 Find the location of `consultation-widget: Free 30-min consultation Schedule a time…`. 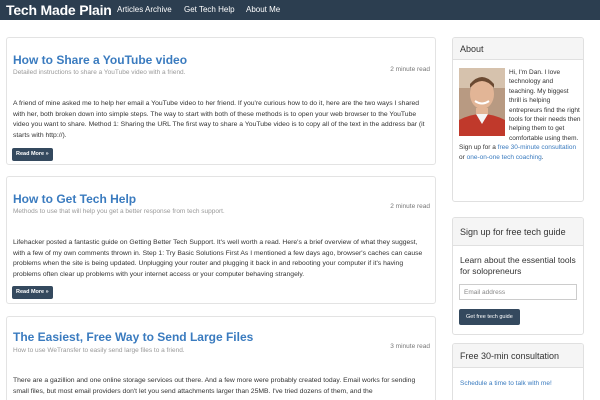

consultation-widget: Free 30-min consultation Schedule a time… is located at coordinates (518, 371).